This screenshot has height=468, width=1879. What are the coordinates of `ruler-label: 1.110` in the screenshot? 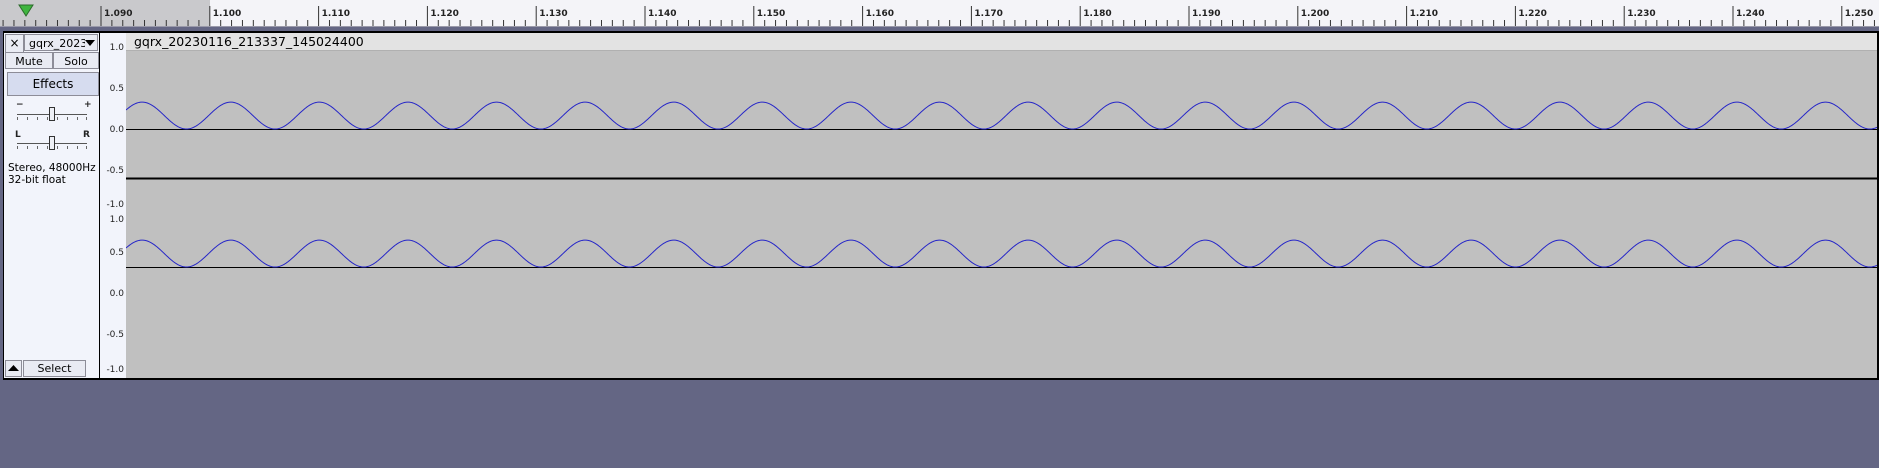 It's located at (336, 14).